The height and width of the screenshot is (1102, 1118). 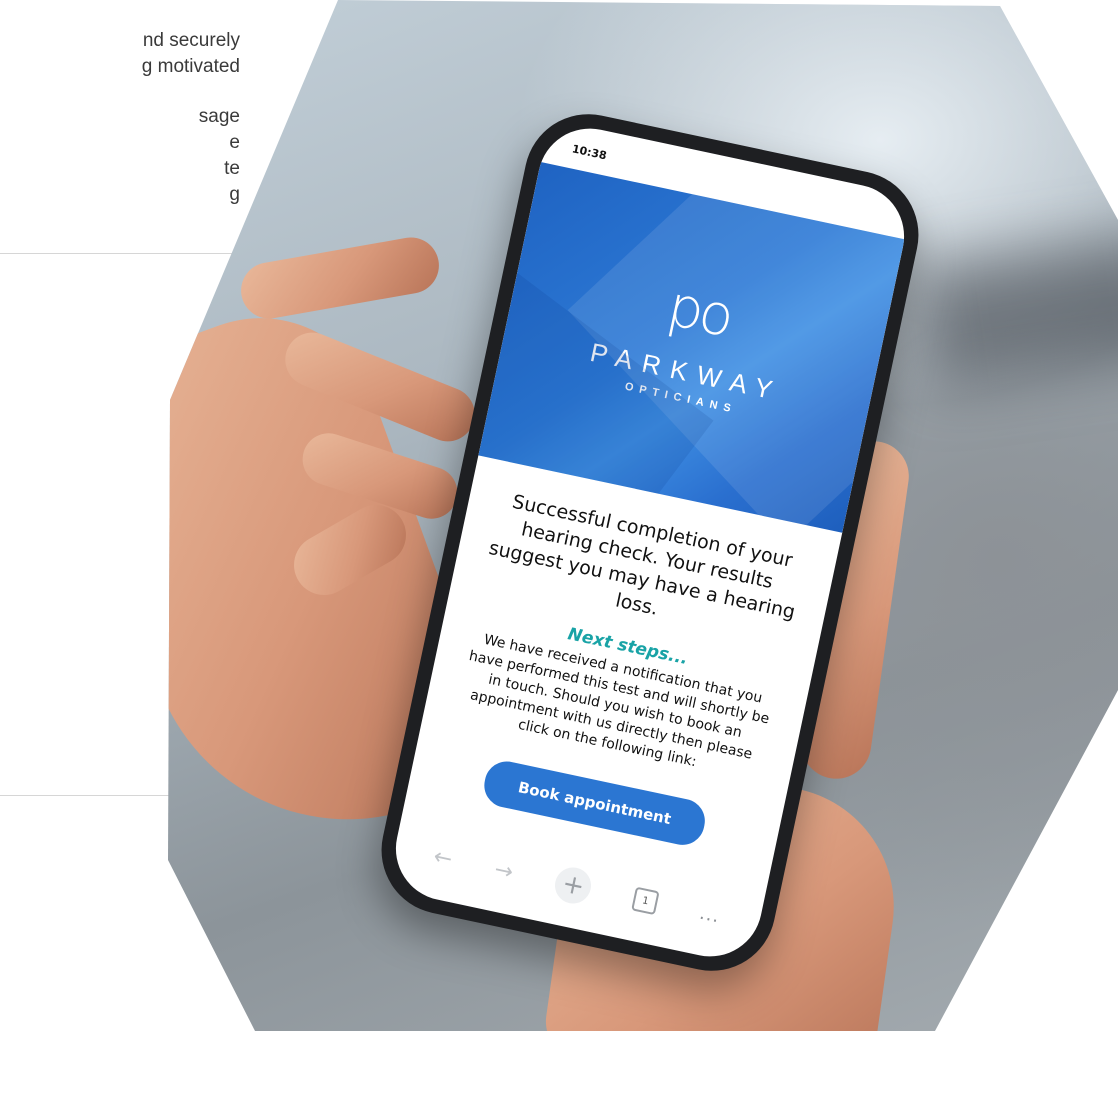 I want to click on left-line: sage, so click(x=219, y=116).